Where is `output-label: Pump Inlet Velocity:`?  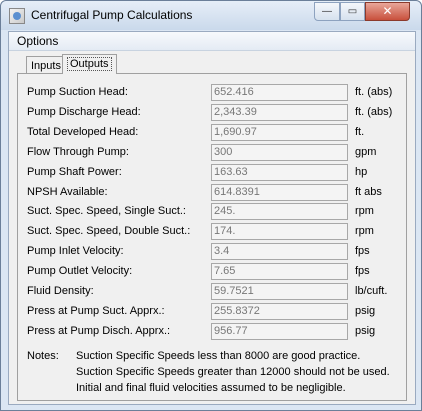 output-label: Pump Inlet Velocity: is located at coordinates (75, 251).